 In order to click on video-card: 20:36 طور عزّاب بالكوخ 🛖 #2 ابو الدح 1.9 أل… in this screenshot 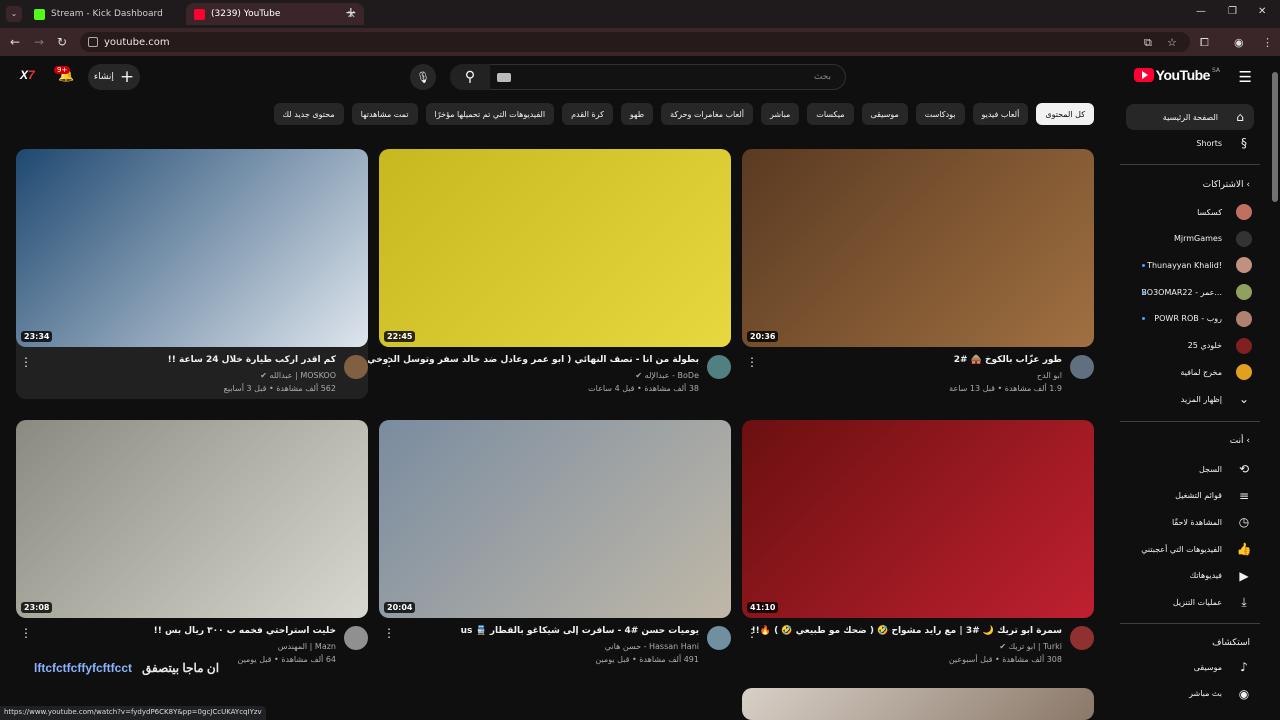, I will do `click(918, 274)`.